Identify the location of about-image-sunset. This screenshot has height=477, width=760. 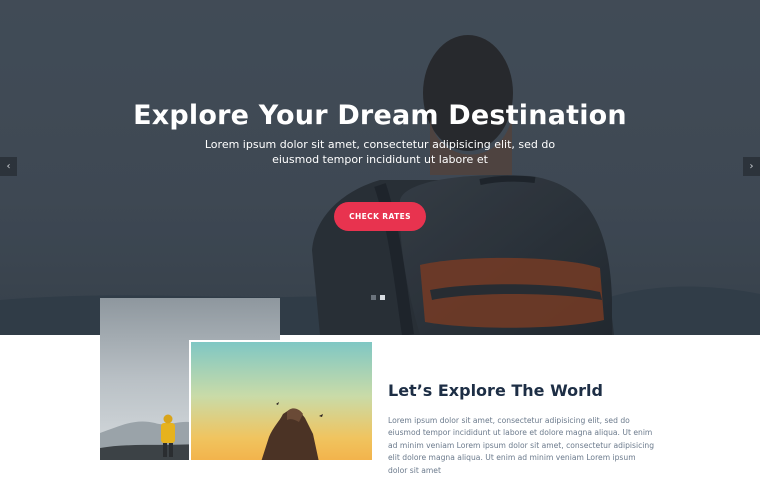
(280, 400).